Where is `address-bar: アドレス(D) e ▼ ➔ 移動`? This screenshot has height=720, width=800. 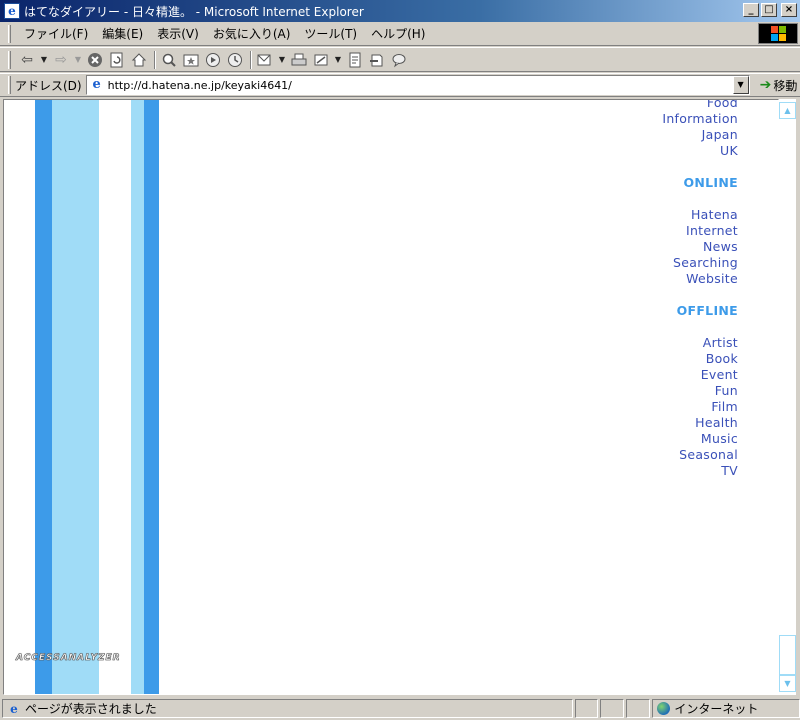
address-bar: アドレス(D) e ▼ ➔ 移動 is located at coordinates (400, 85).